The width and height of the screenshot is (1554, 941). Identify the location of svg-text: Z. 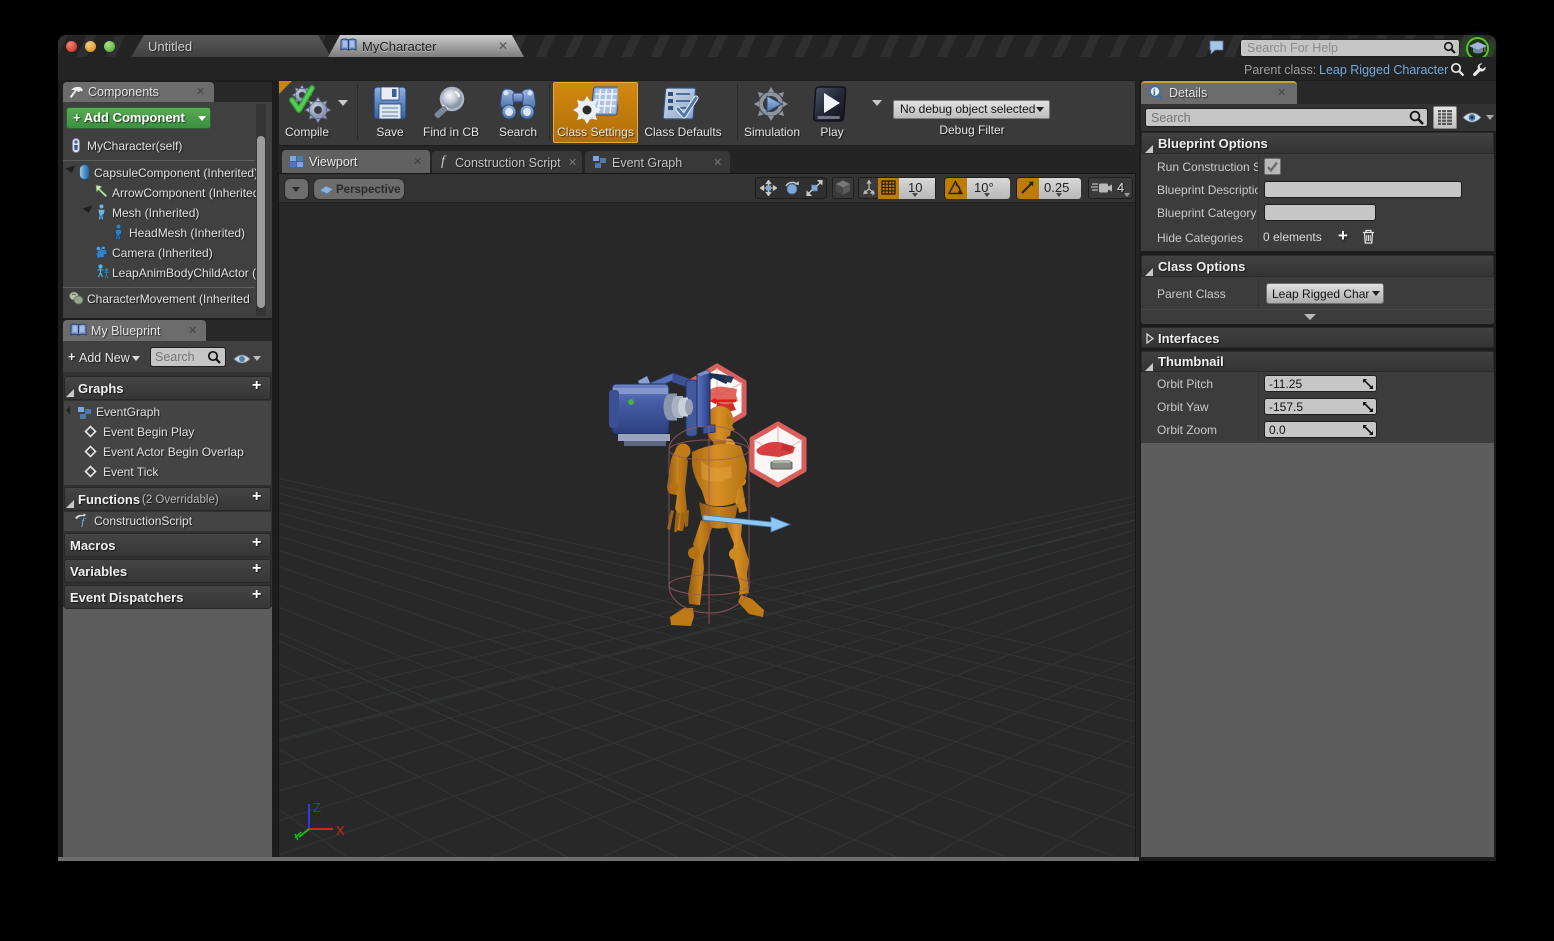
(317, 807).